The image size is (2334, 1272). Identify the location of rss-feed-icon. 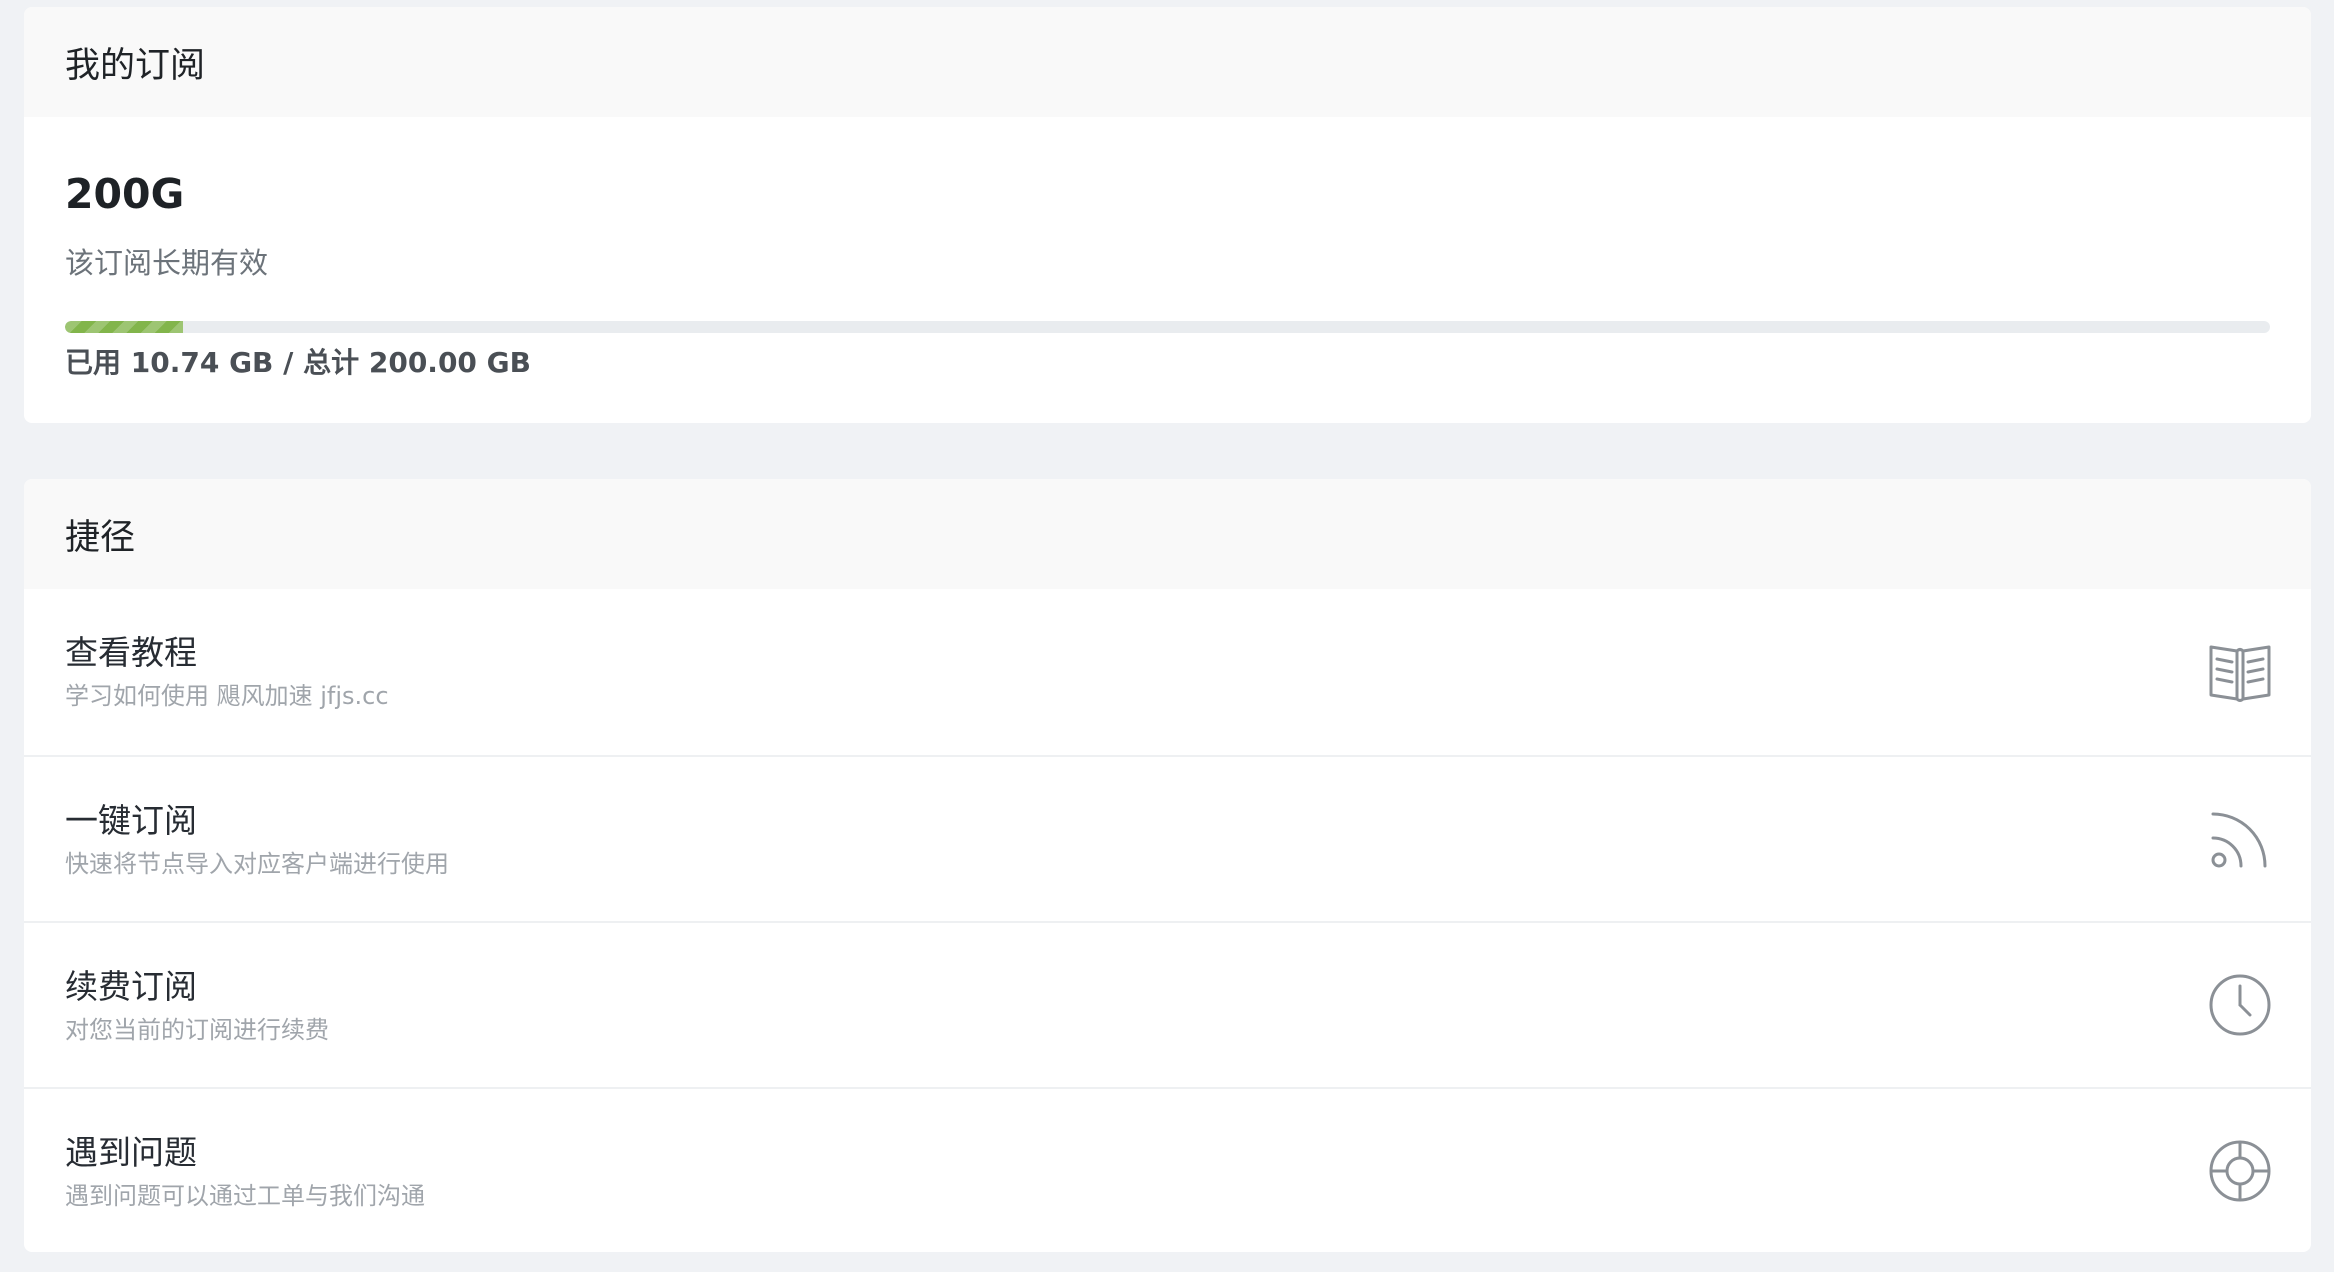
(2240, 839).